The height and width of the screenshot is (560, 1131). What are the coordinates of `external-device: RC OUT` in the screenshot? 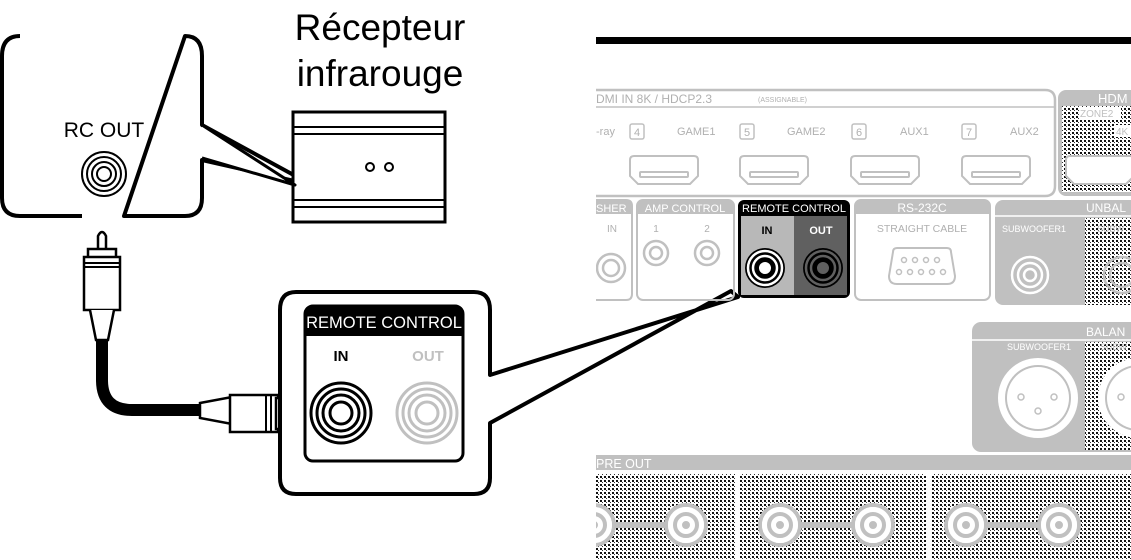 It's located at (157, 126).